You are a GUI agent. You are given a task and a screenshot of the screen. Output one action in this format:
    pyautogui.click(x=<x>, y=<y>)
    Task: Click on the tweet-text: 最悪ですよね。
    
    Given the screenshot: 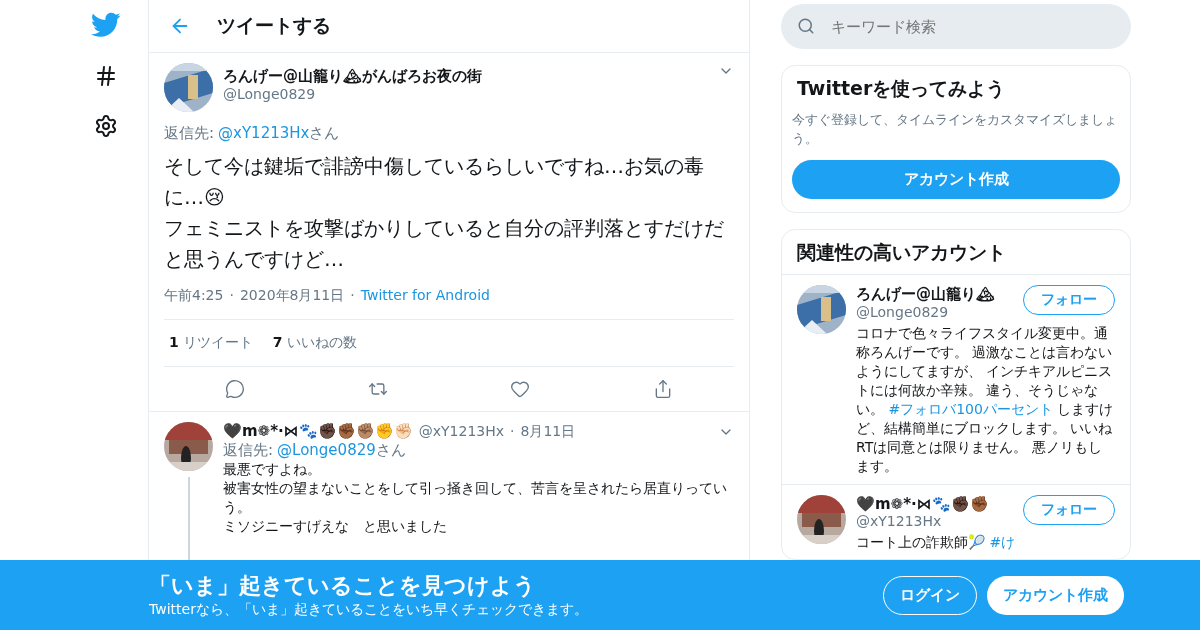 What is the action you would take?
    pyautogui.click(x=272, y=469)
    